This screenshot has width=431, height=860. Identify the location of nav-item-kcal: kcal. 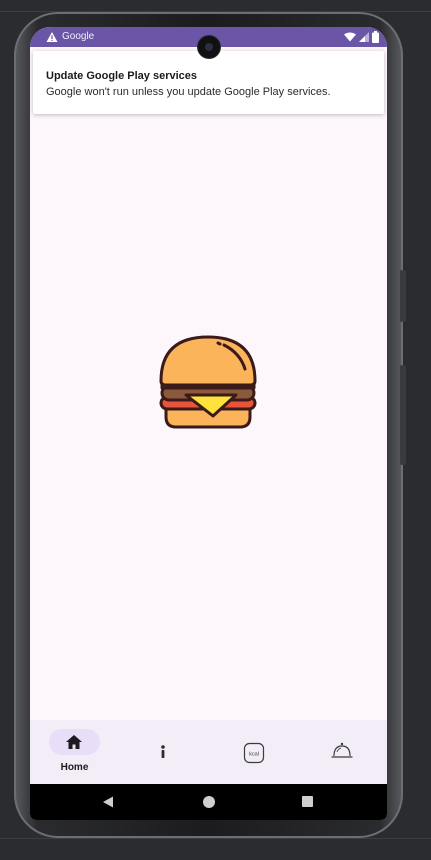
(252, 752).